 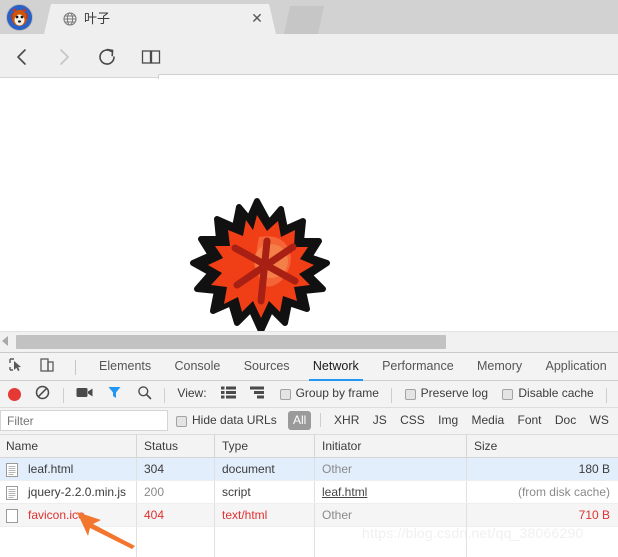 I want to click on checkbox-group-by-frame: Group by frame, so click(x=329, y=393).